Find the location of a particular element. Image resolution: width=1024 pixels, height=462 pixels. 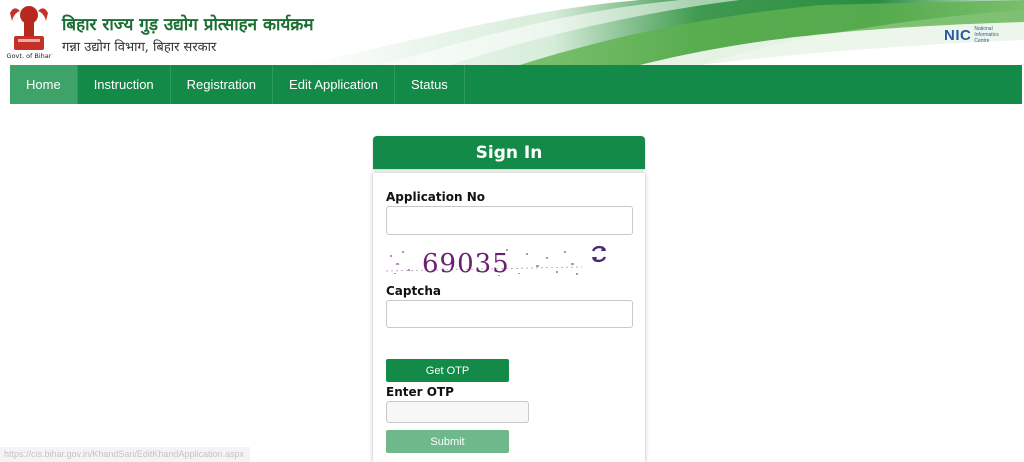

nav-registration: Registration is located at coordinates (222, 84).